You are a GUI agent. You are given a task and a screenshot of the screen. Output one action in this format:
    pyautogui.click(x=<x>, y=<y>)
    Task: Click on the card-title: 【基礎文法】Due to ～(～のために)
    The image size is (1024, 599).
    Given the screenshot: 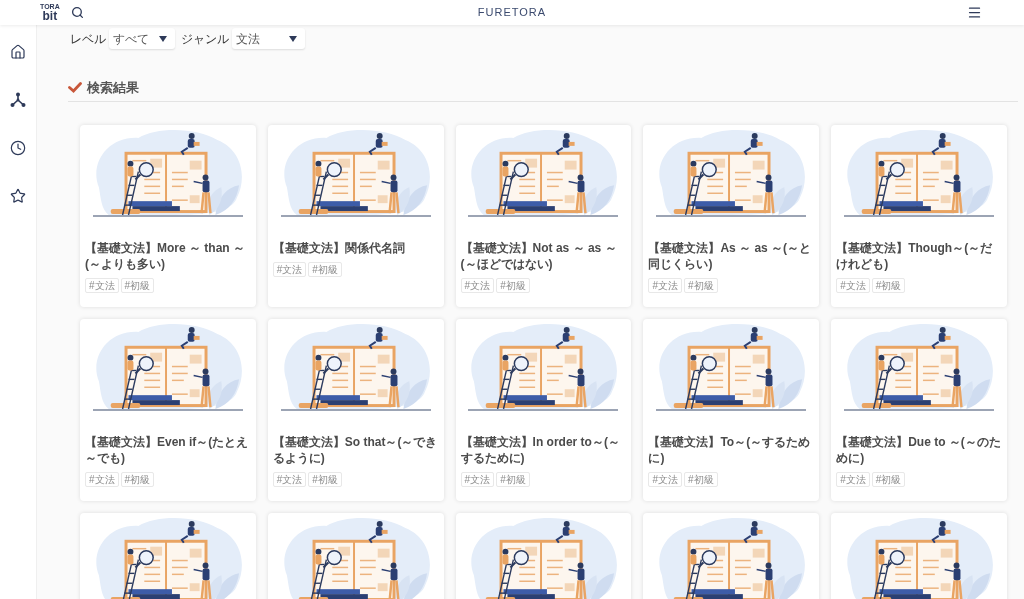 What is the action you would take?
    pyautogui.click(x=919, y=449)
    